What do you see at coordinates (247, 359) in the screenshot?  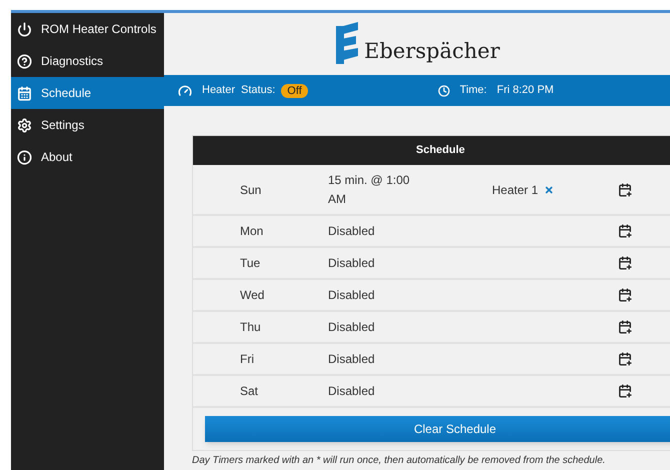 I see `day-cell-text: Fri` at bounding box center [247, 359].